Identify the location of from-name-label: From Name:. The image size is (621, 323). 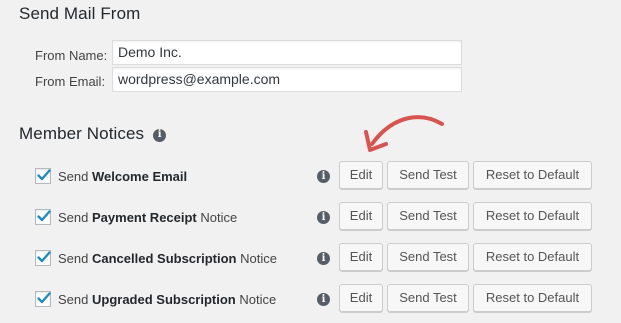
(71, 55).